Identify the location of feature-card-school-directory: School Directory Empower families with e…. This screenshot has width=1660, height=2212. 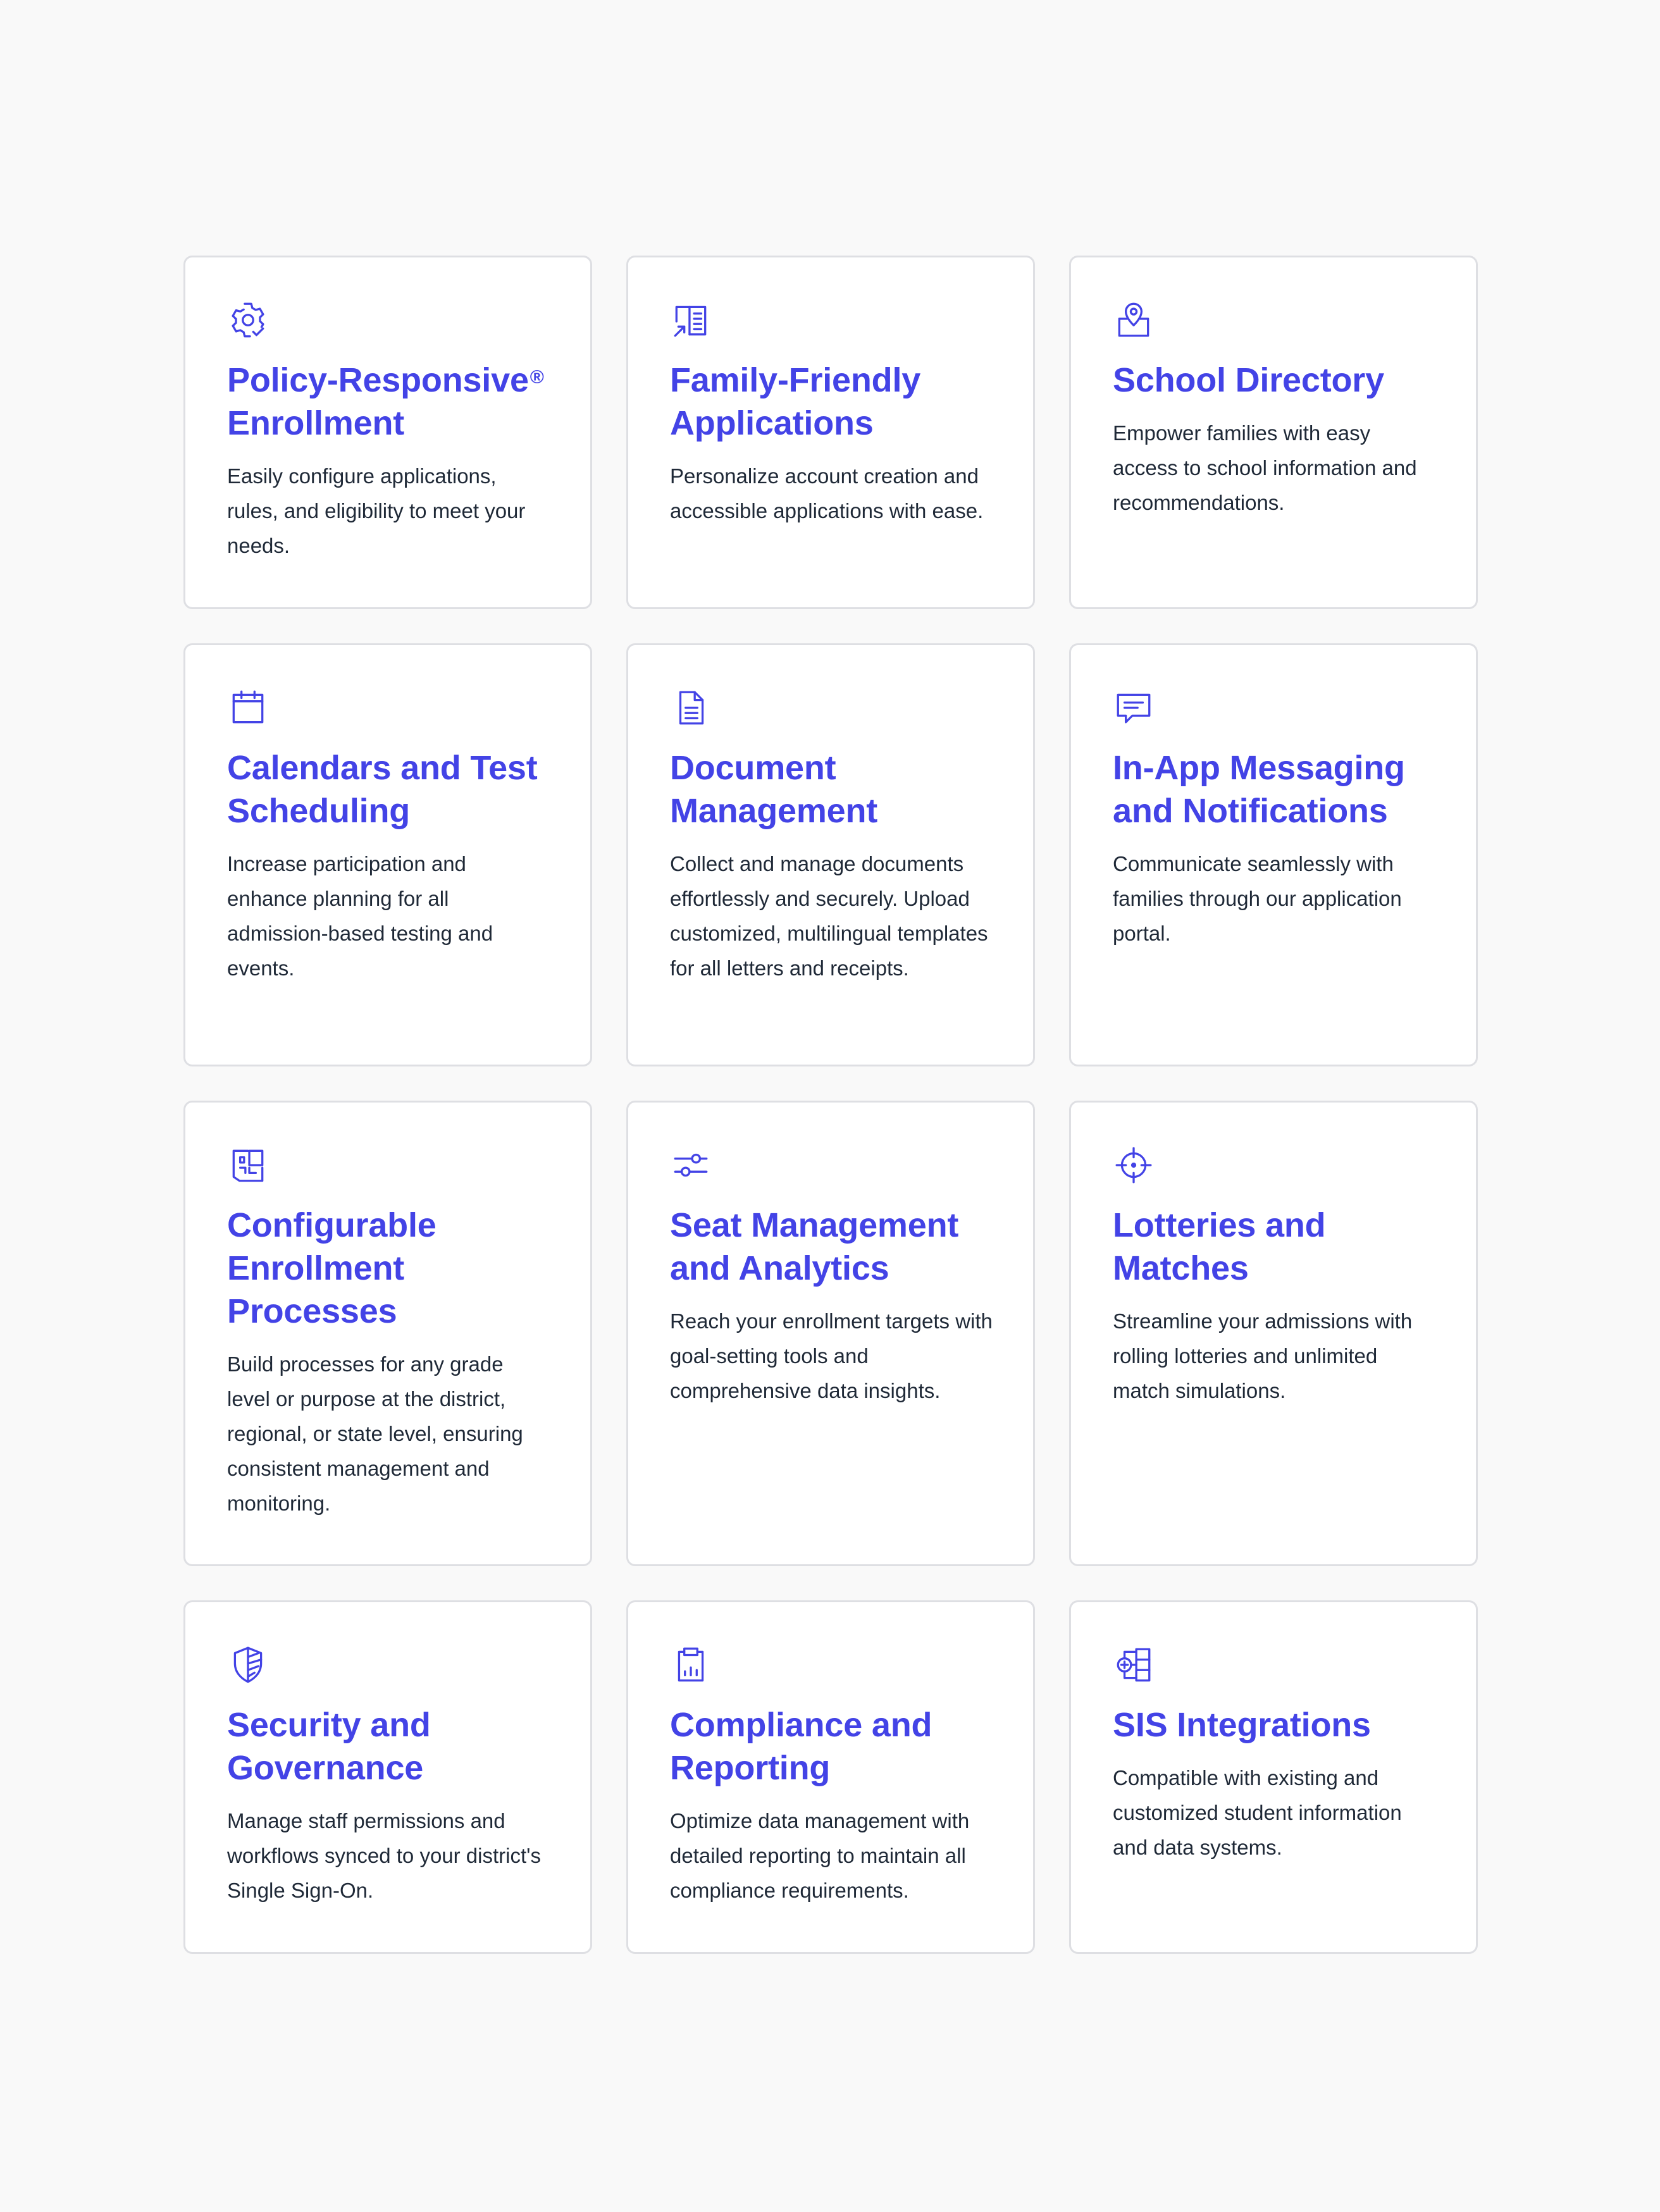
(1273, 432).